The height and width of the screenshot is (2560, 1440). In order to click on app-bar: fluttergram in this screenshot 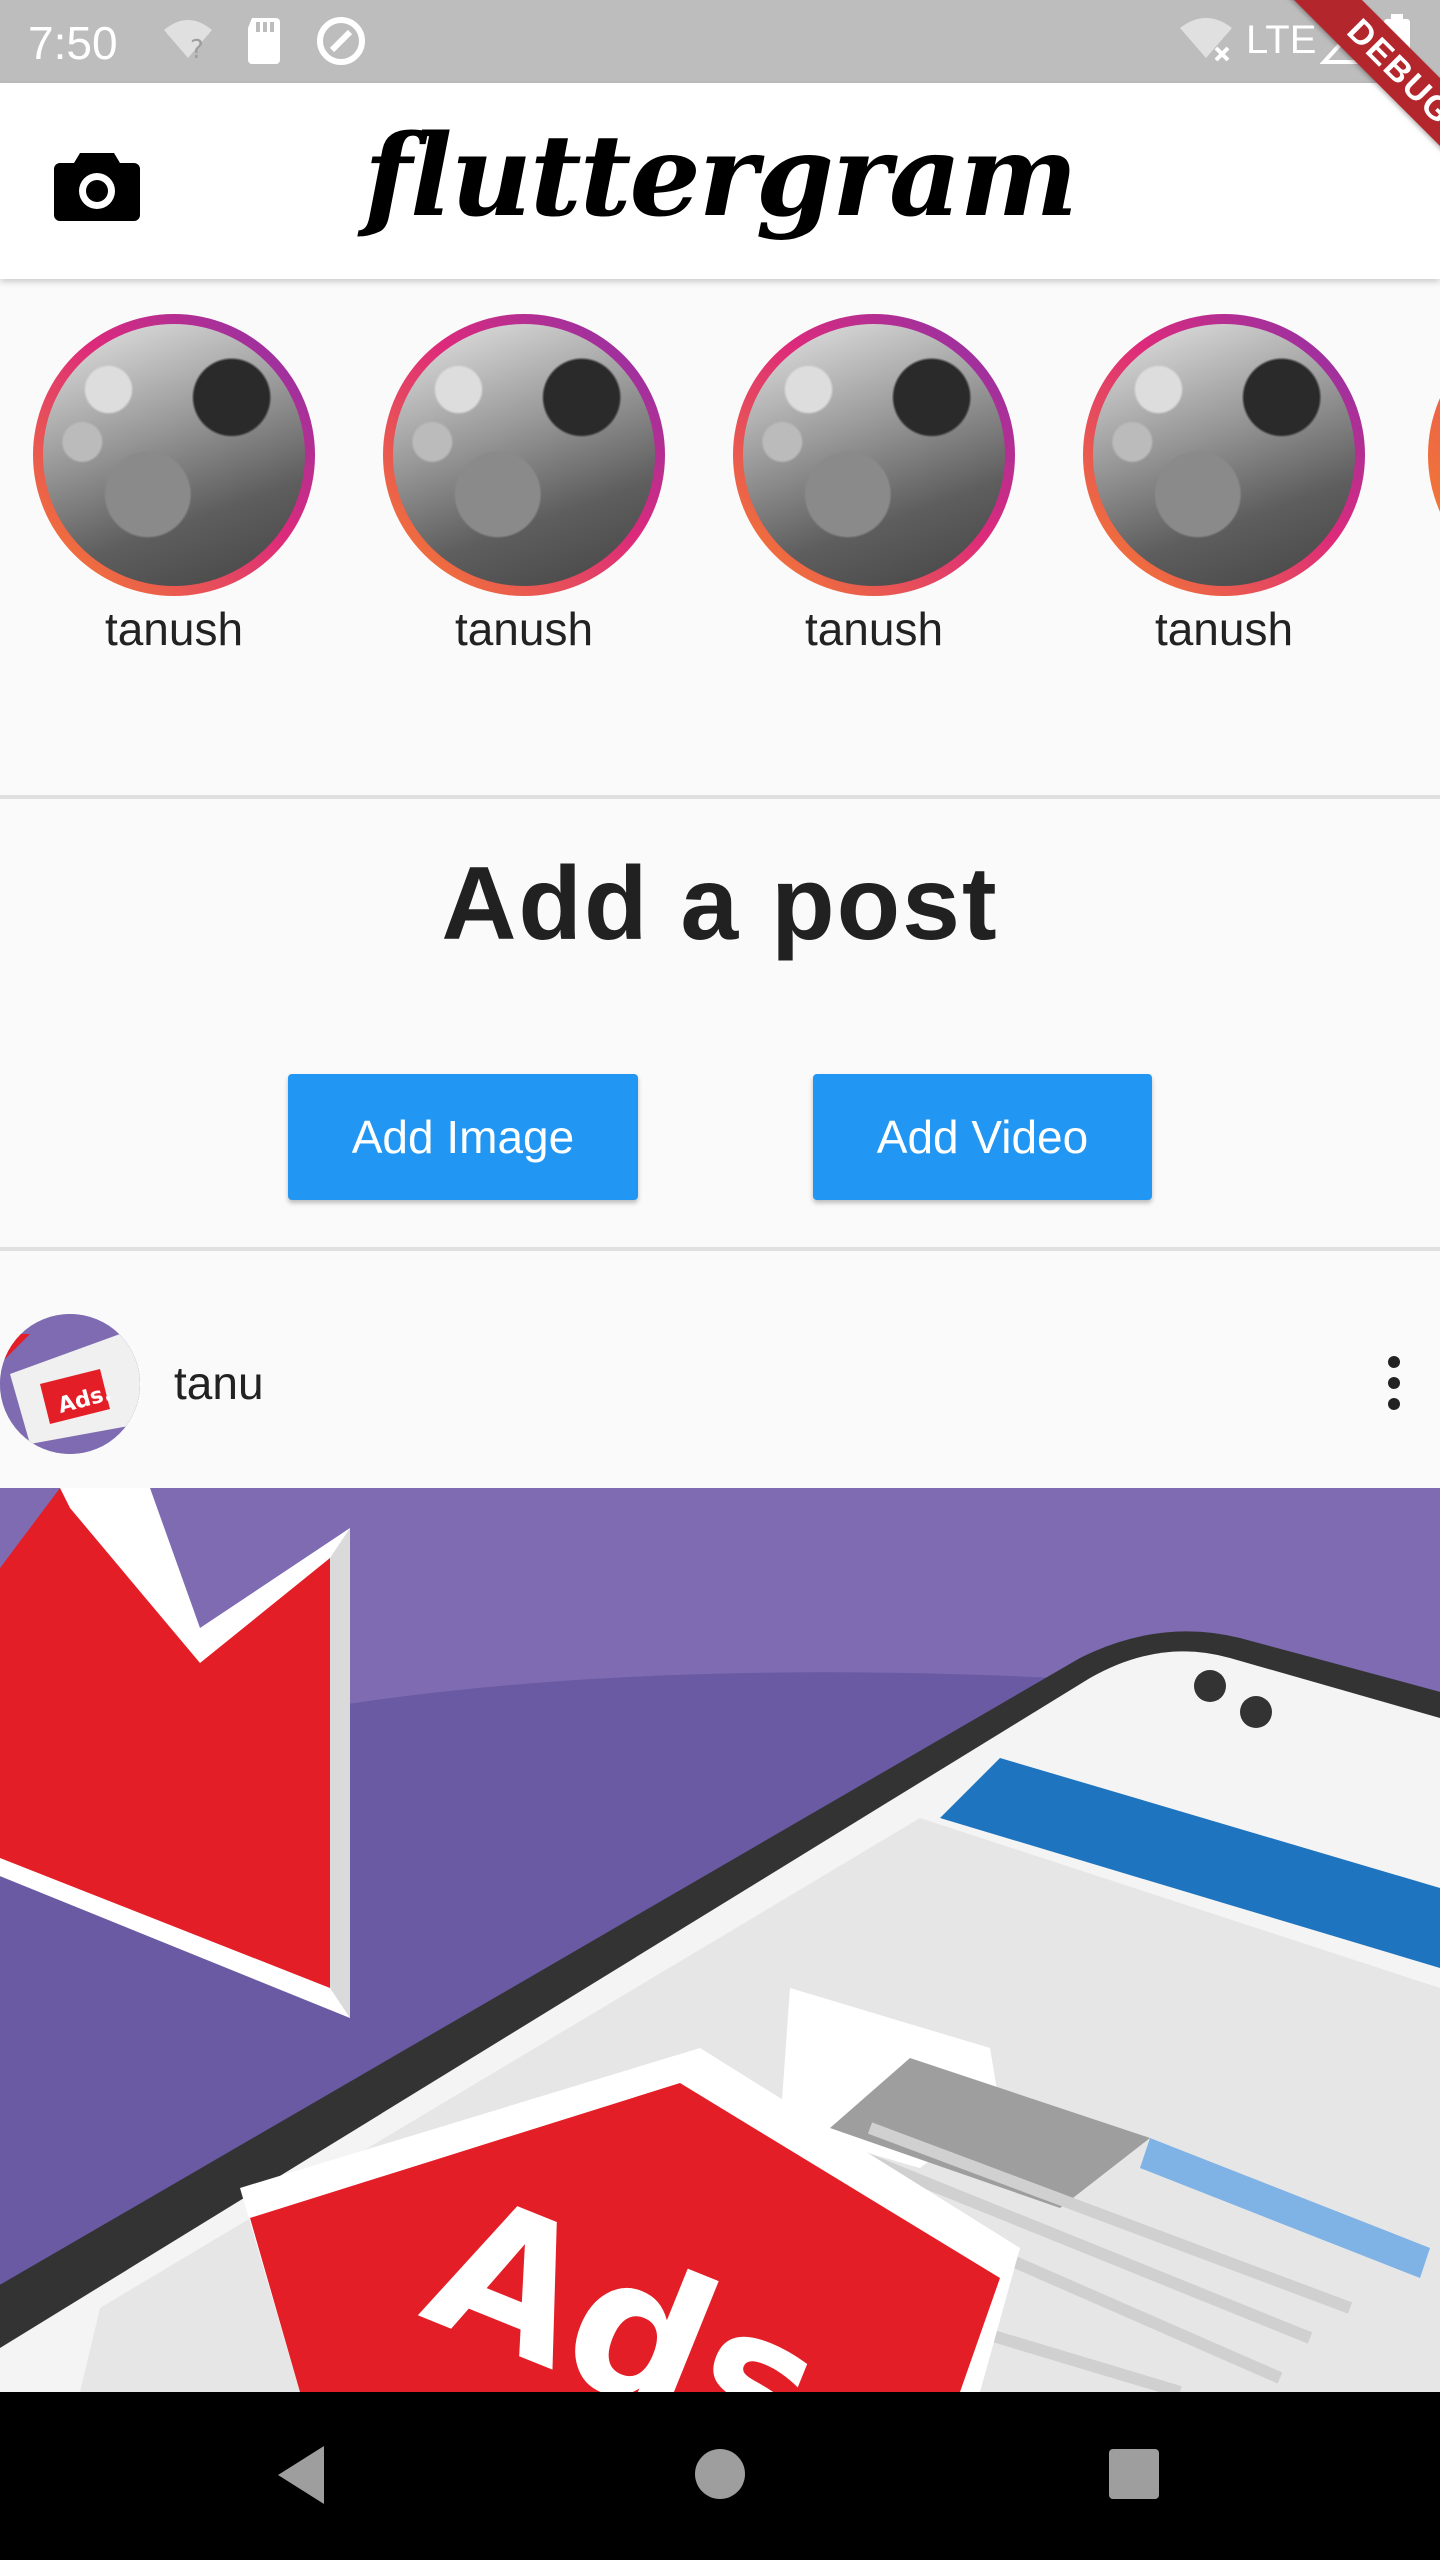, I will do `click(720, 181)`.